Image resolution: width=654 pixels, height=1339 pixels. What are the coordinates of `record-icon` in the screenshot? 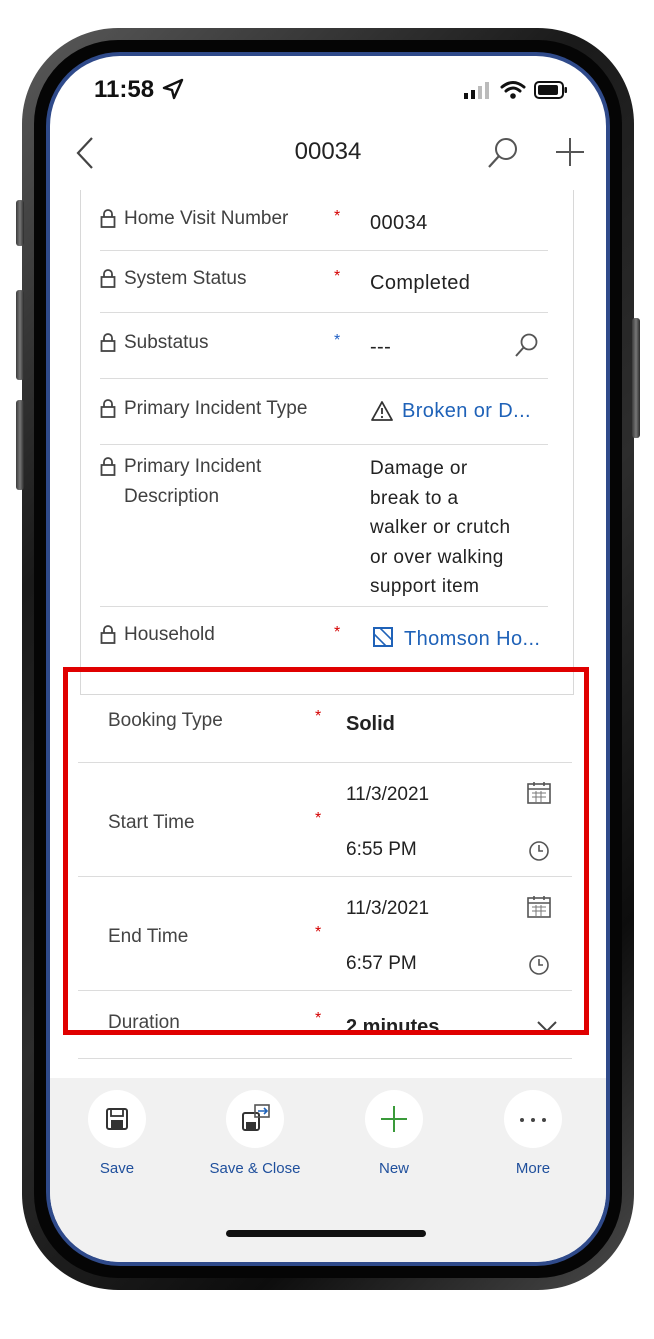 It's located at (383, 637).